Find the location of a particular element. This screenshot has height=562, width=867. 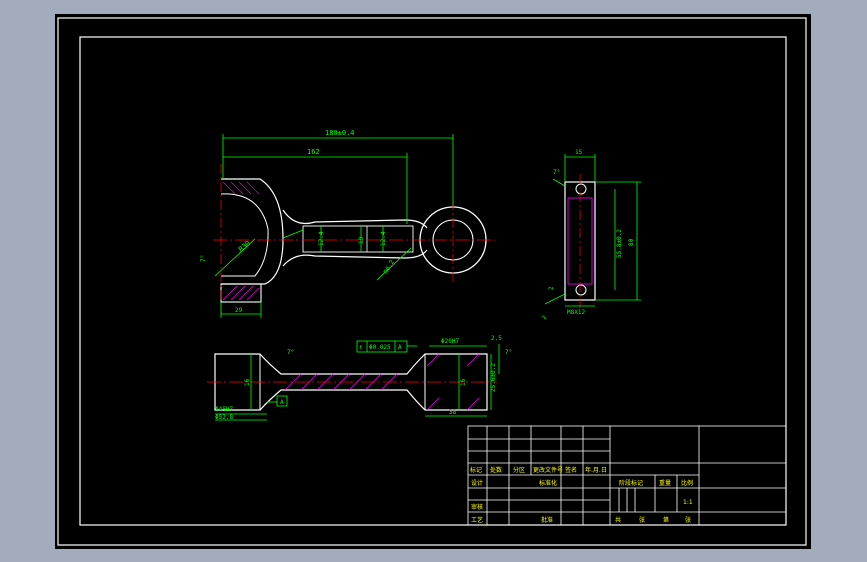

tb-header-5: 年.月.日 is located at coordinates (596, 470).